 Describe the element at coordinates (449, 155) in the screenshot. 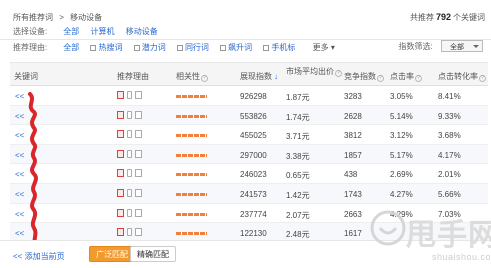

I see `cvr-cell: 4.17%` at that location.